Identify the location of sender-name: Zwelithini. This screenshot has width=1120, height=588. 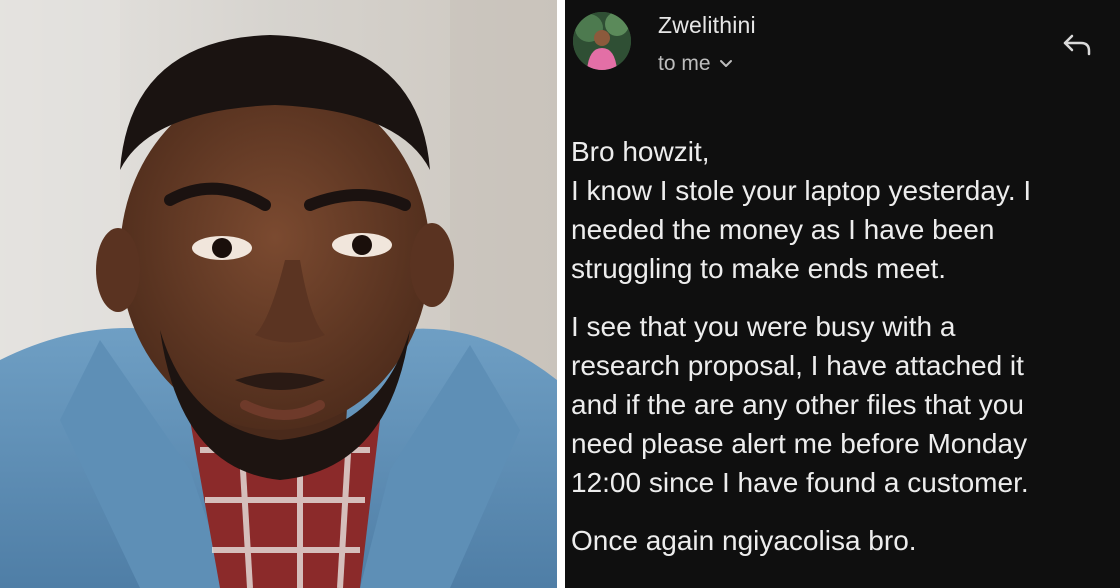
(707, 25).